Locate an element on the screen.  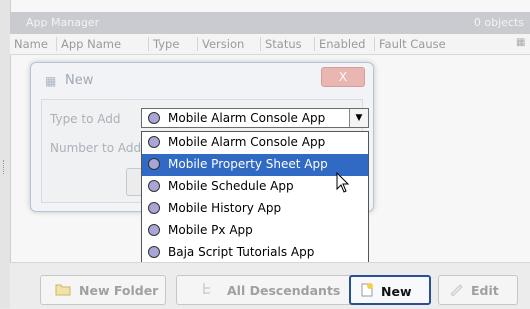
type-select: Mobile Alarm Console App ▼ is located at coordinates (255, 118).